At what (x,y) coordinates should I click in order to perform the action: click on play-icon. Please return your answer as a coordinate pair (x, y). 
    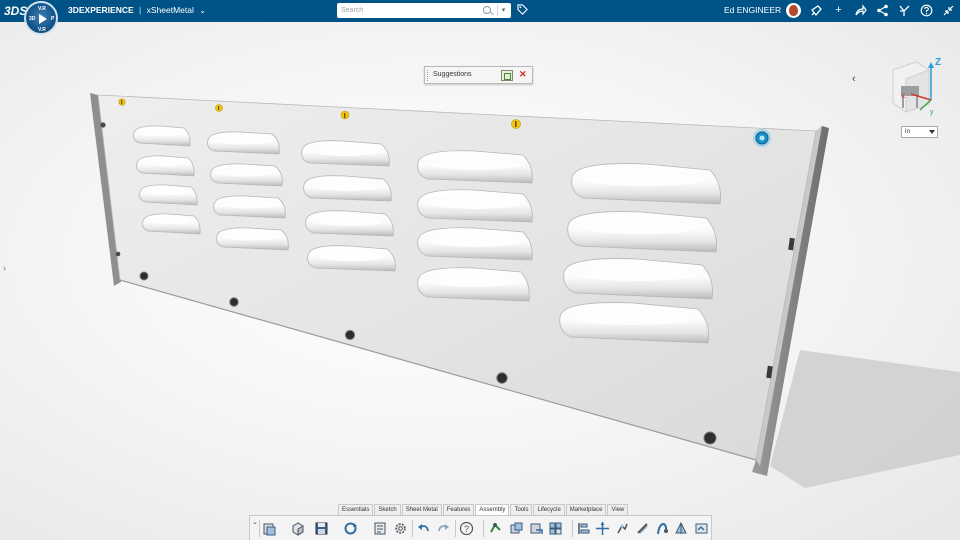
    Looking at the image, I should click on (43, 19).